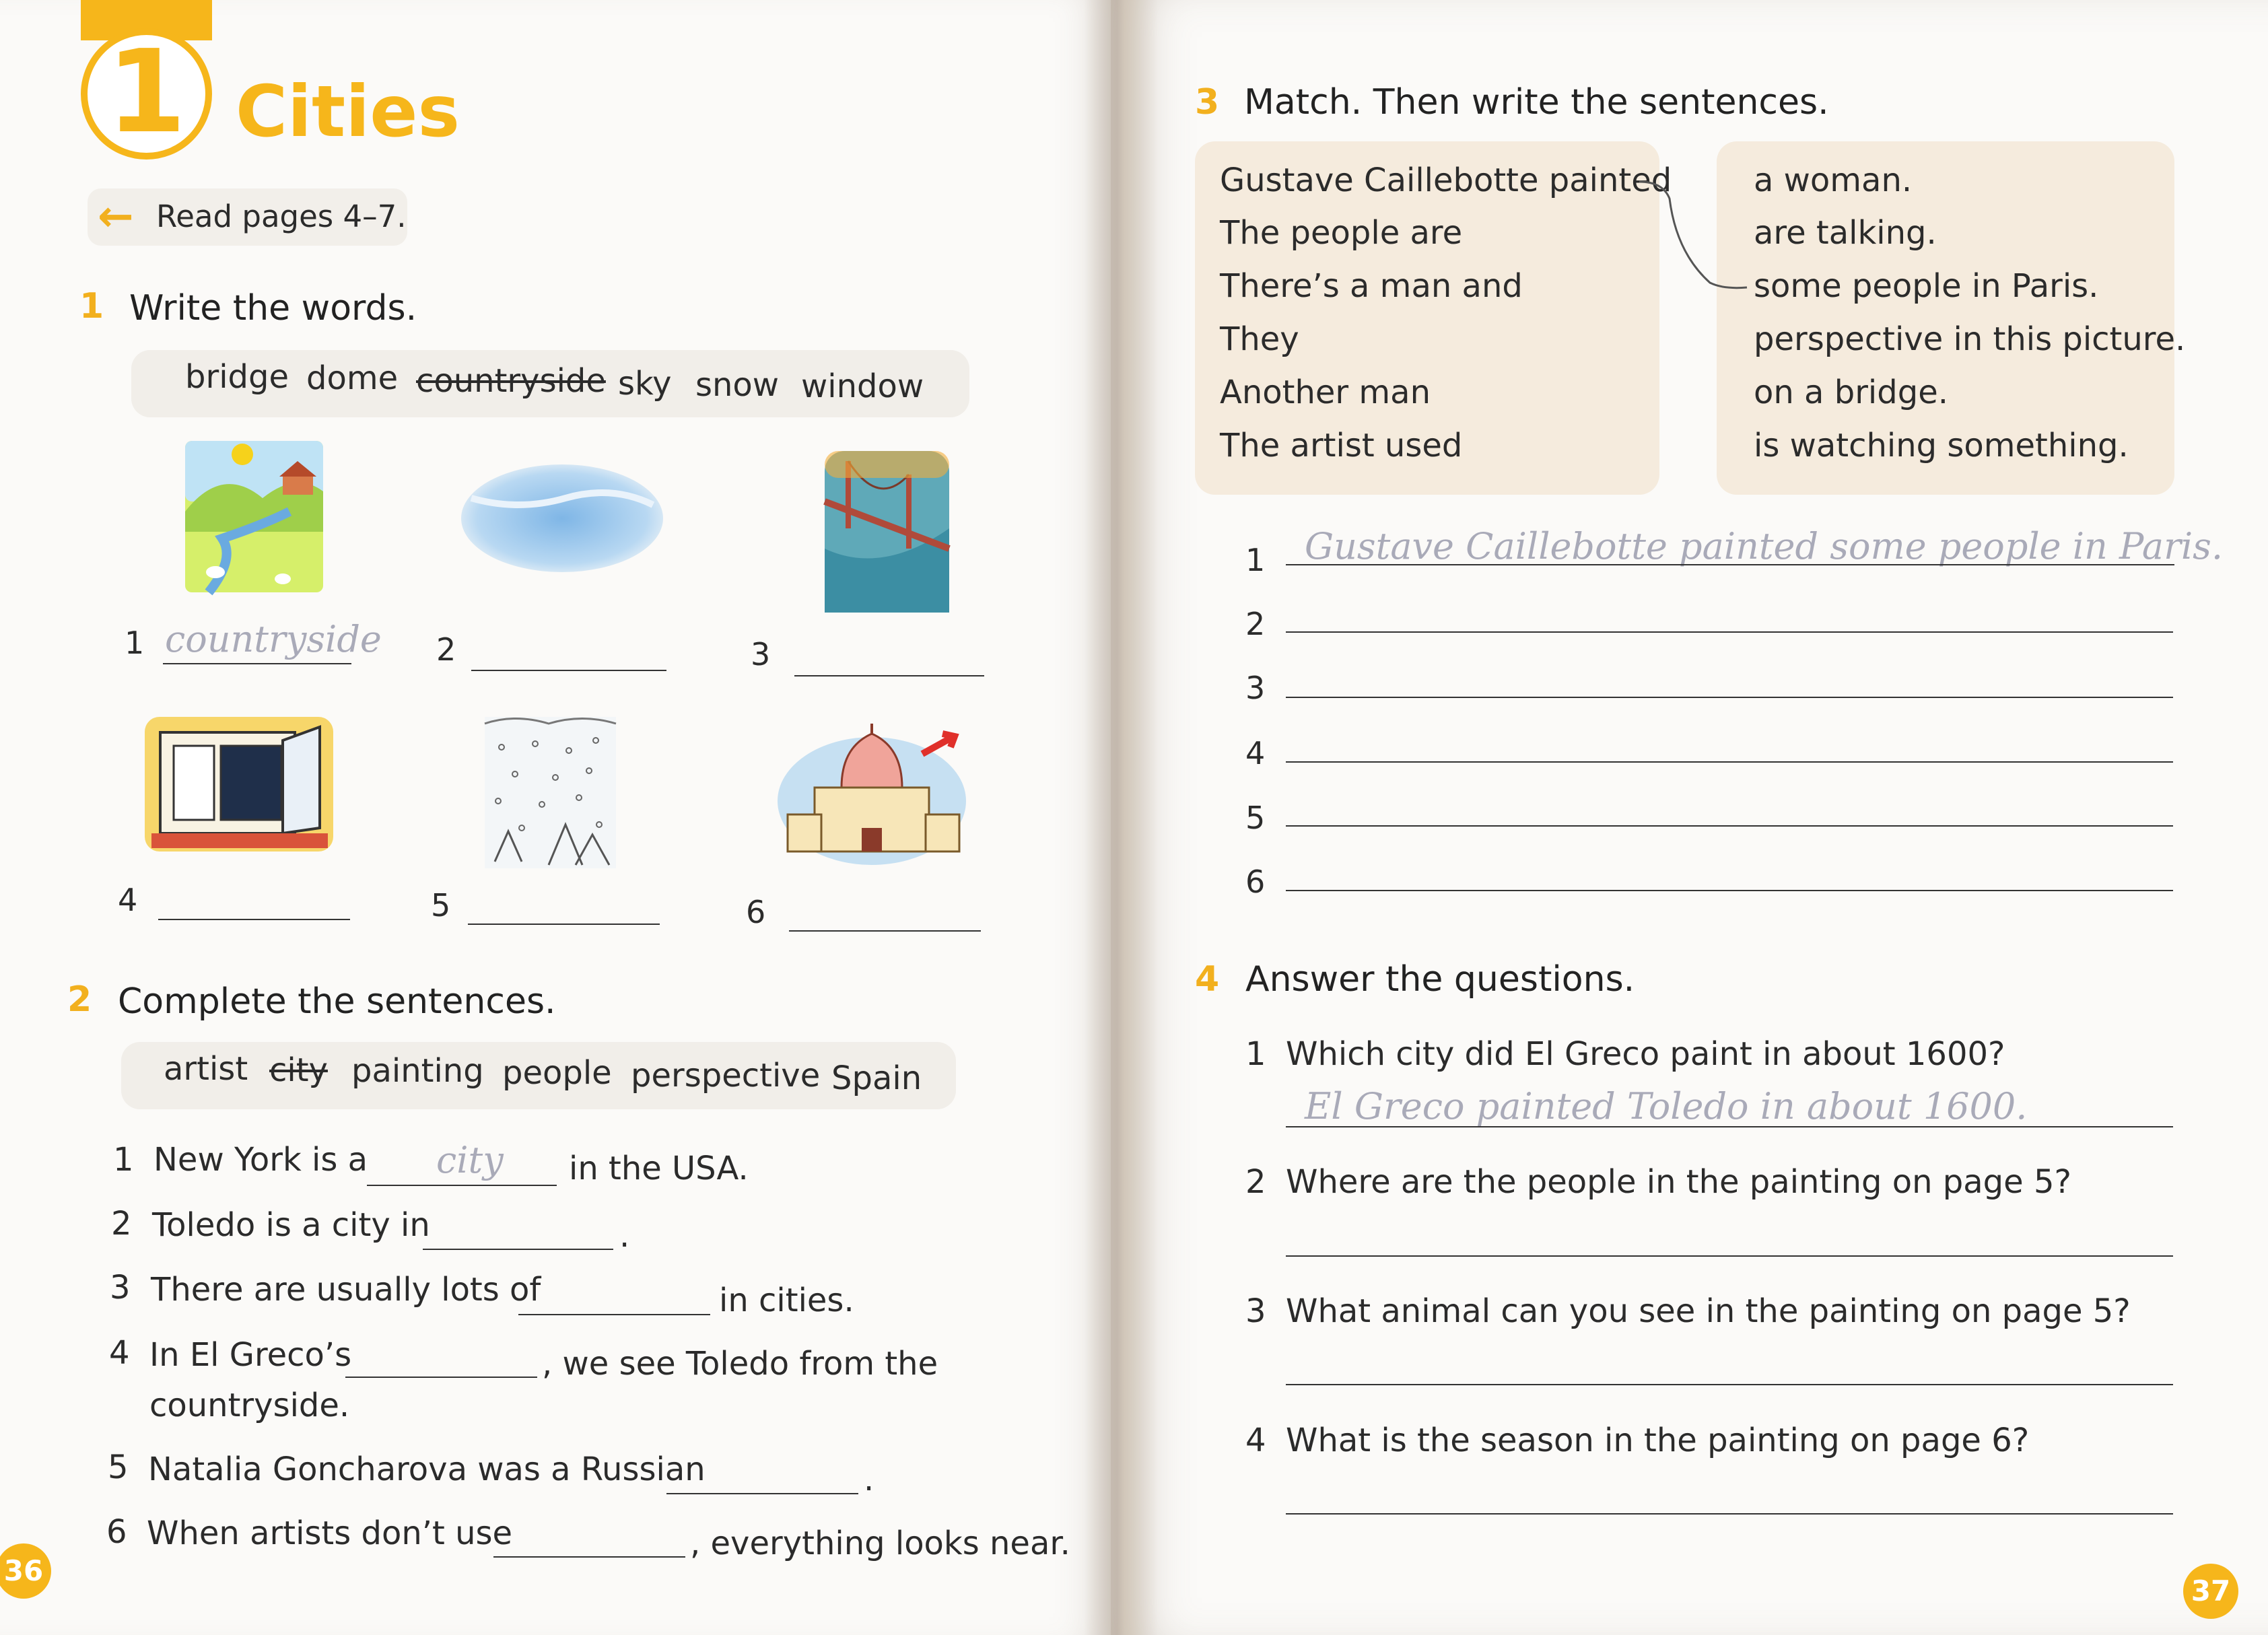 The width and height of the screenshot is (2268, 1635). I want to click on exercise4-number: 4, so click(1207, 979).